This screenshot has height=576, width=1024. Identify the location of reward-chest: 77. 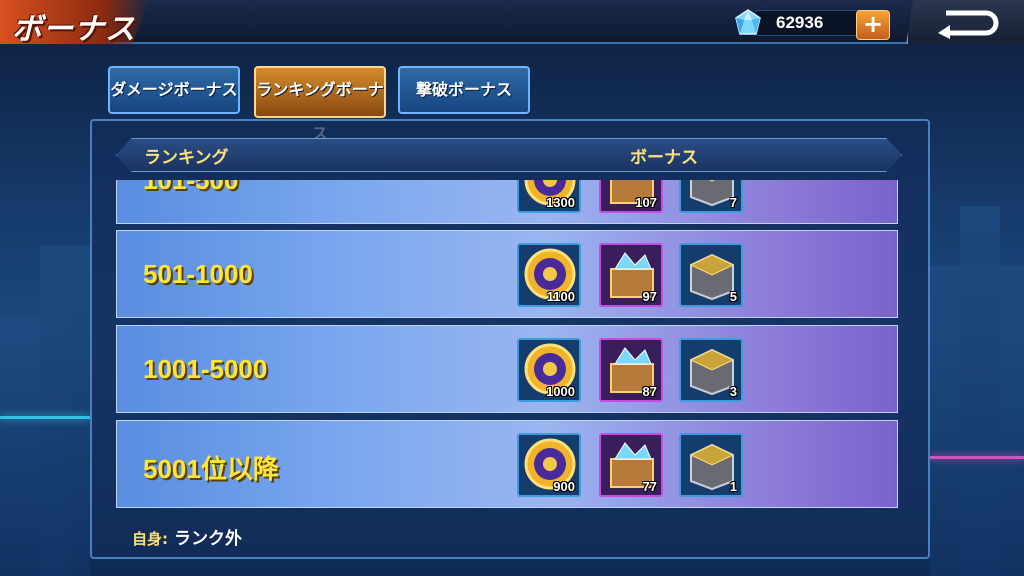
(631, 465).